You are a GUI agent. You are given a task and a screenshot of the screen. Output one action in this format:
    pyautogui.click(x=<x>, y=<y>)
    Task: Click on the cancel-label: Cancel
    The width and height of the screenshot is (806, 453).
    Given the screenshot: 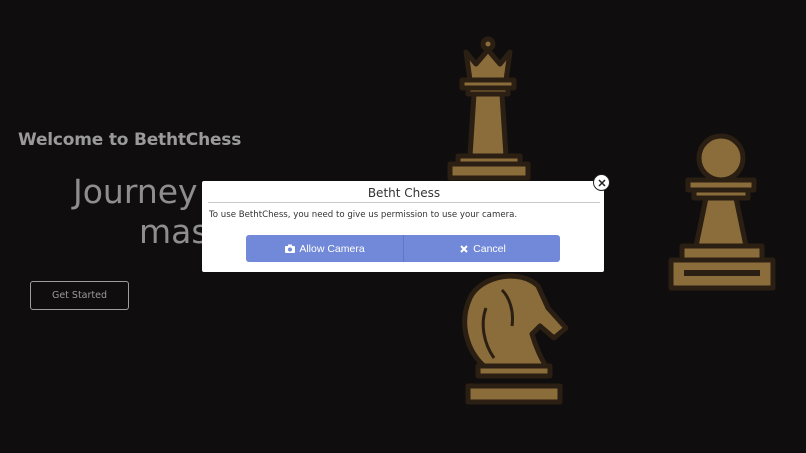 What is the action you would take?
    pyautogui.click(x=489, y=248)
    